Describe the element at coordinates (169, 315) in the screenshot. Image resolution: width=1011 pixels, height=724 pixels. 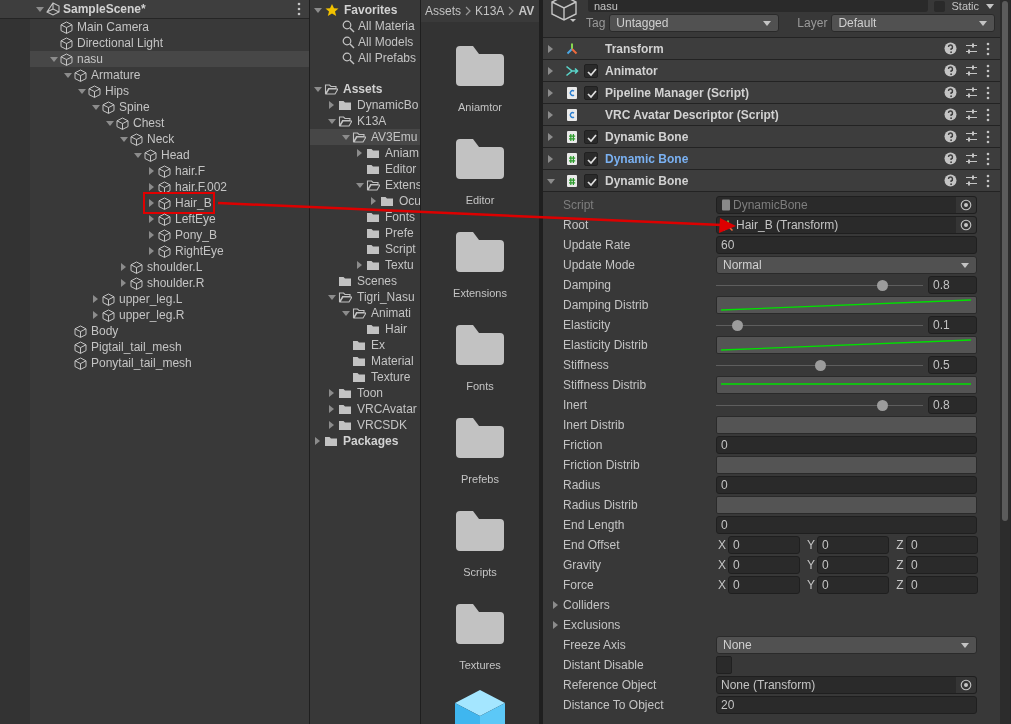
I see `tree-row: upper_leg.R` at that location.